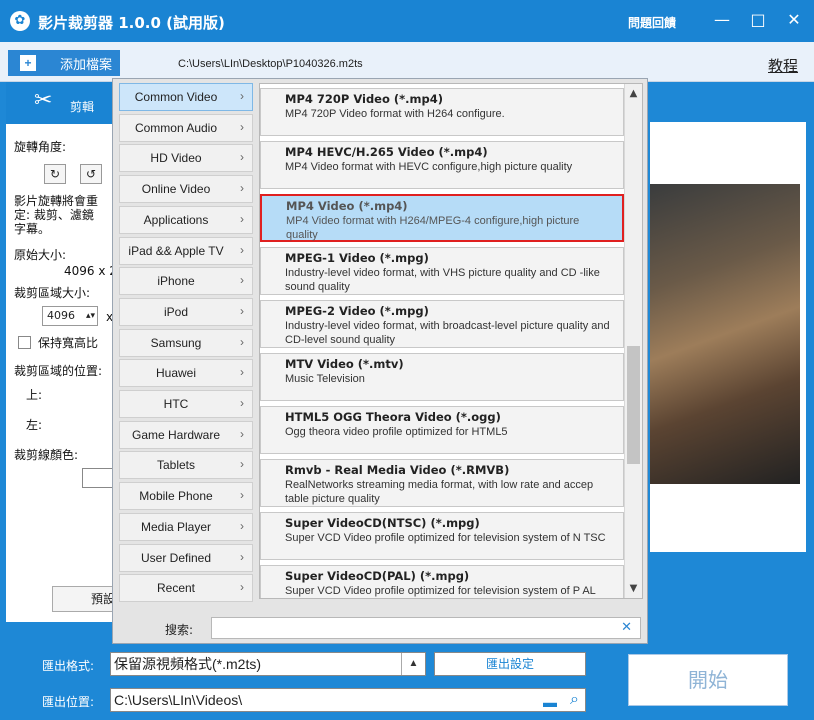 The height and width of the screenshot is (720, 814). What do you see at coordinates (725, 334) in the screenshot?
I see `preview-image` at bounding box center [725, 334].